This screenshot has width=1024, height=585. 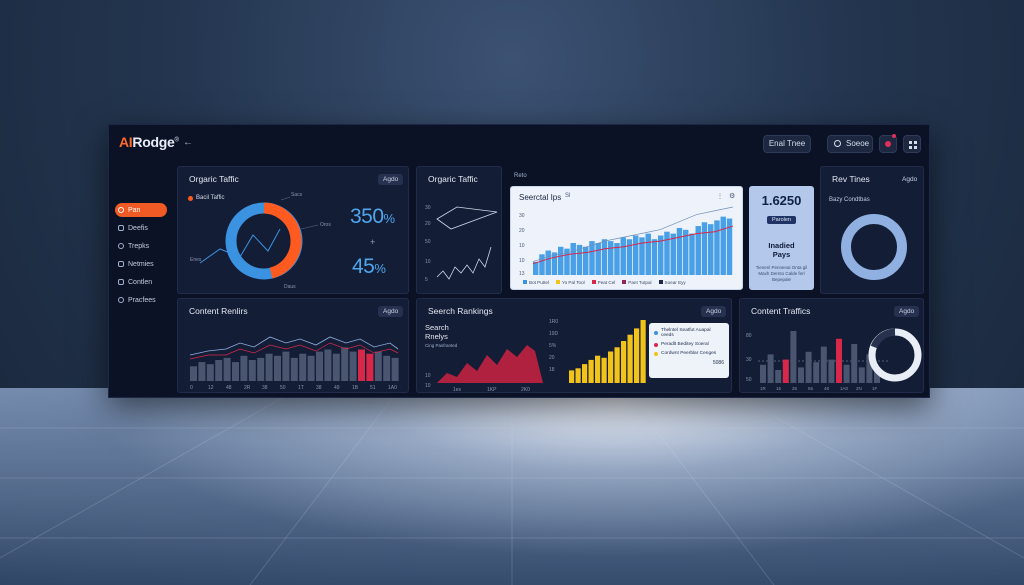 What do you see at coordinates (781, 200) in the screenshot?
I see `pays-value: 1.6250` at bounding box center [781, 200].